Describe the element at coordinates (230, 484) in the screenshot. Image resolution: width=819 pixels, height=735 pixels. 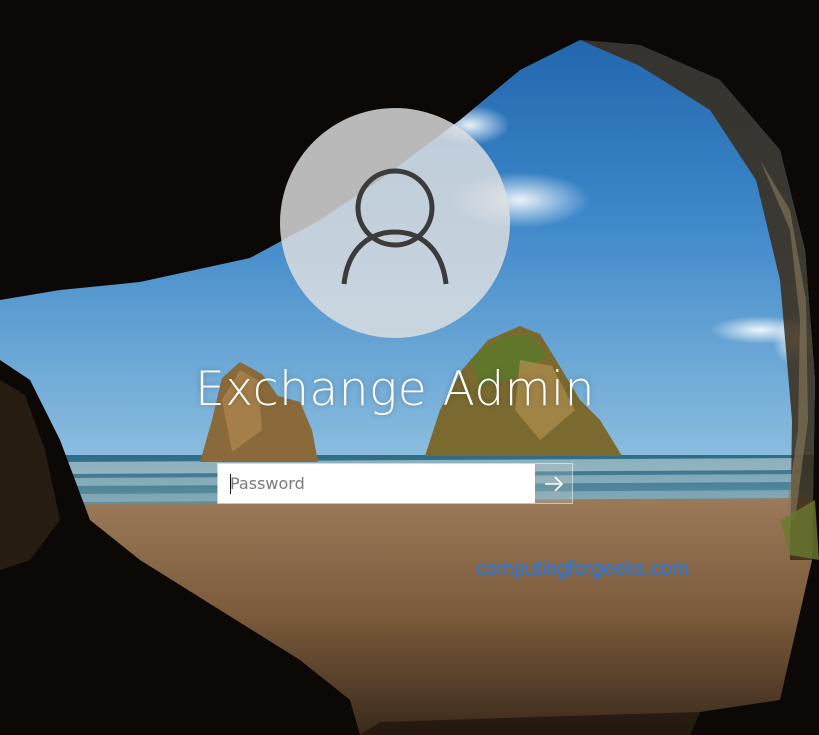
I see `text-caret` at that location.